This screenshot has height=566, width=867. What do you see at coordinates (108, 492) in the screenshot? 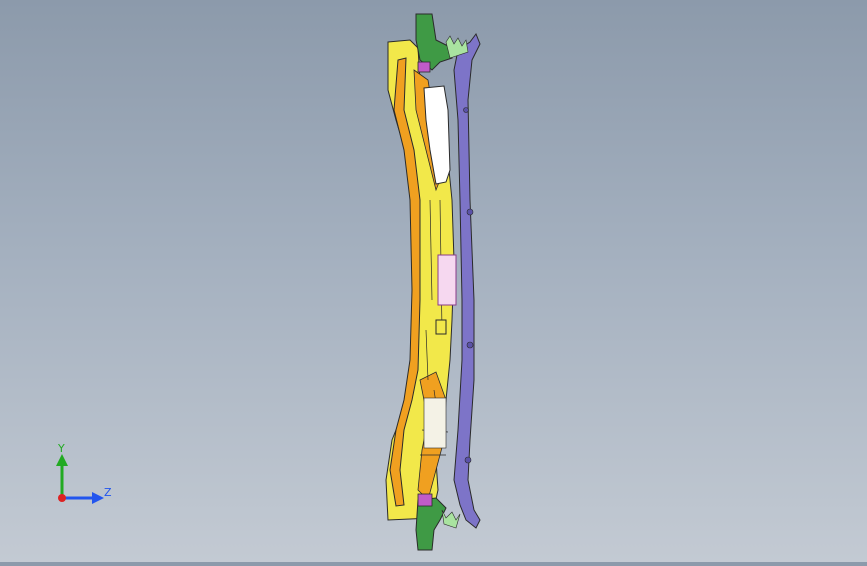
I see `z-axis-label: Z` at bounding box center [108, 492].